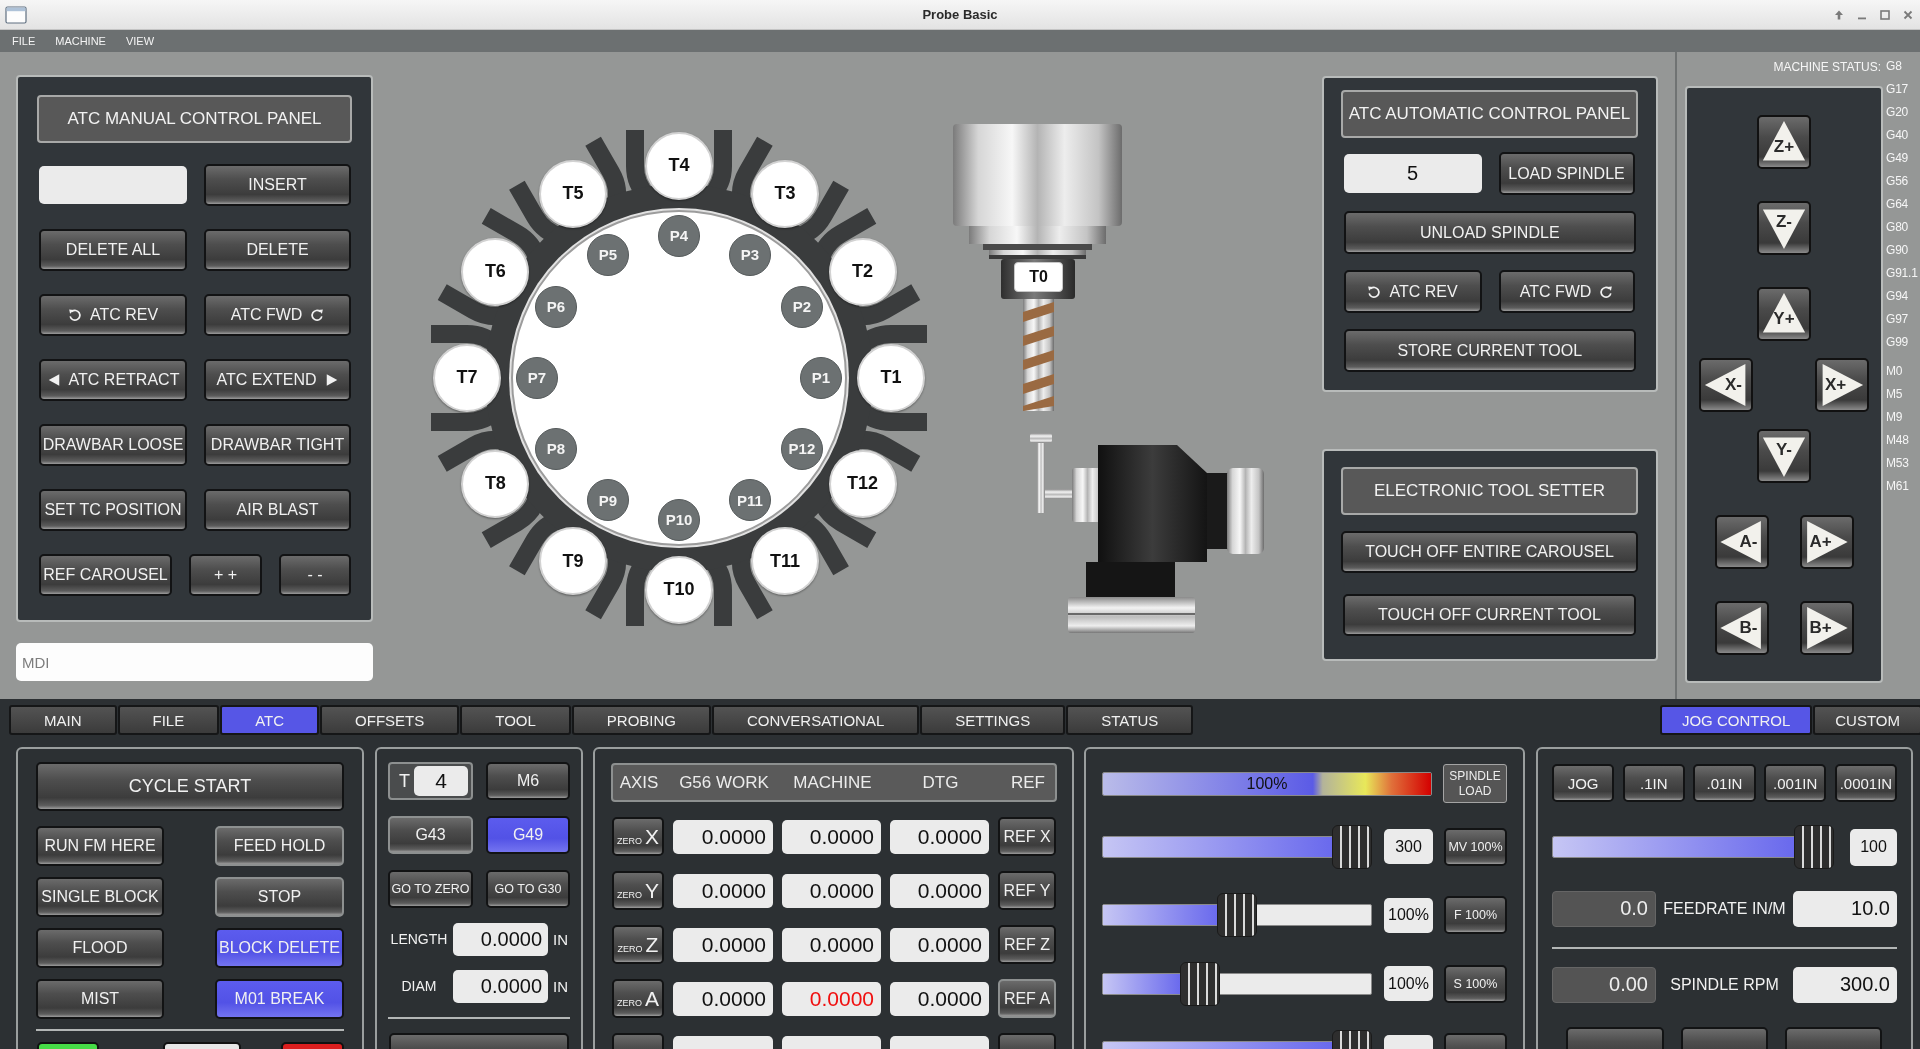 The image size is (1920, 1049). I want to click on y-jog-button: Y-, so click(1784, 456).